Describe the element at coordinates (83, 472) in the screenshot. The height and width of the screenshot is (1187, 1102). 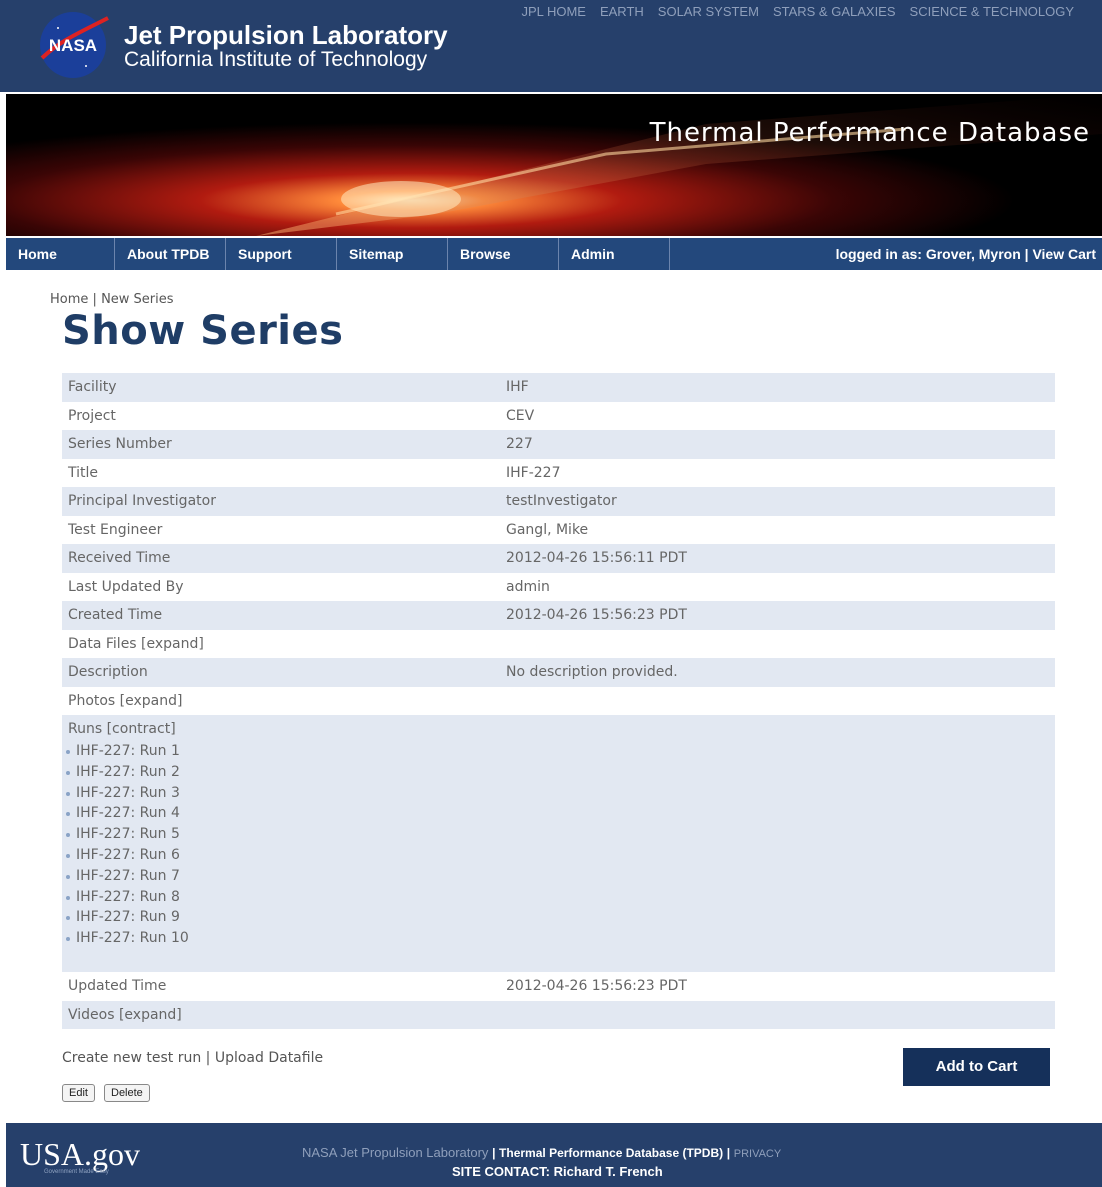
I see `row-label: Title` at that location.